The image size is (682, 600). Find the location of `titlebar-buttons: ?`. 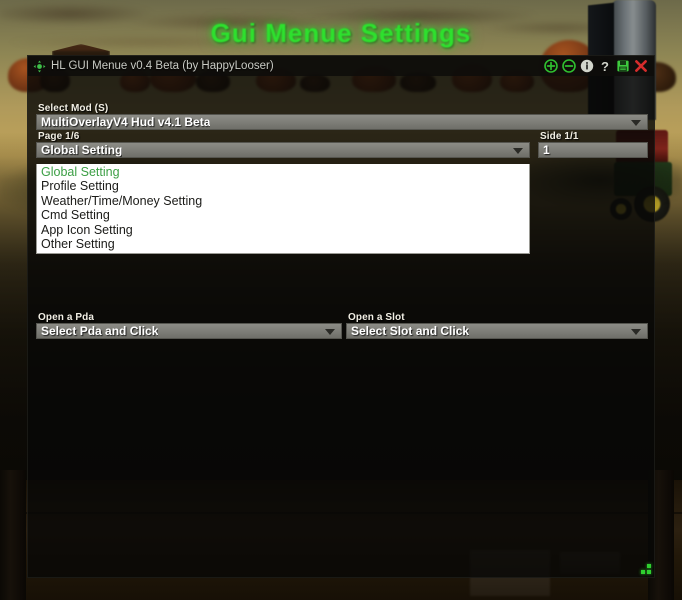

titlebar-buttons: ? is located at coordinates (597, 66).